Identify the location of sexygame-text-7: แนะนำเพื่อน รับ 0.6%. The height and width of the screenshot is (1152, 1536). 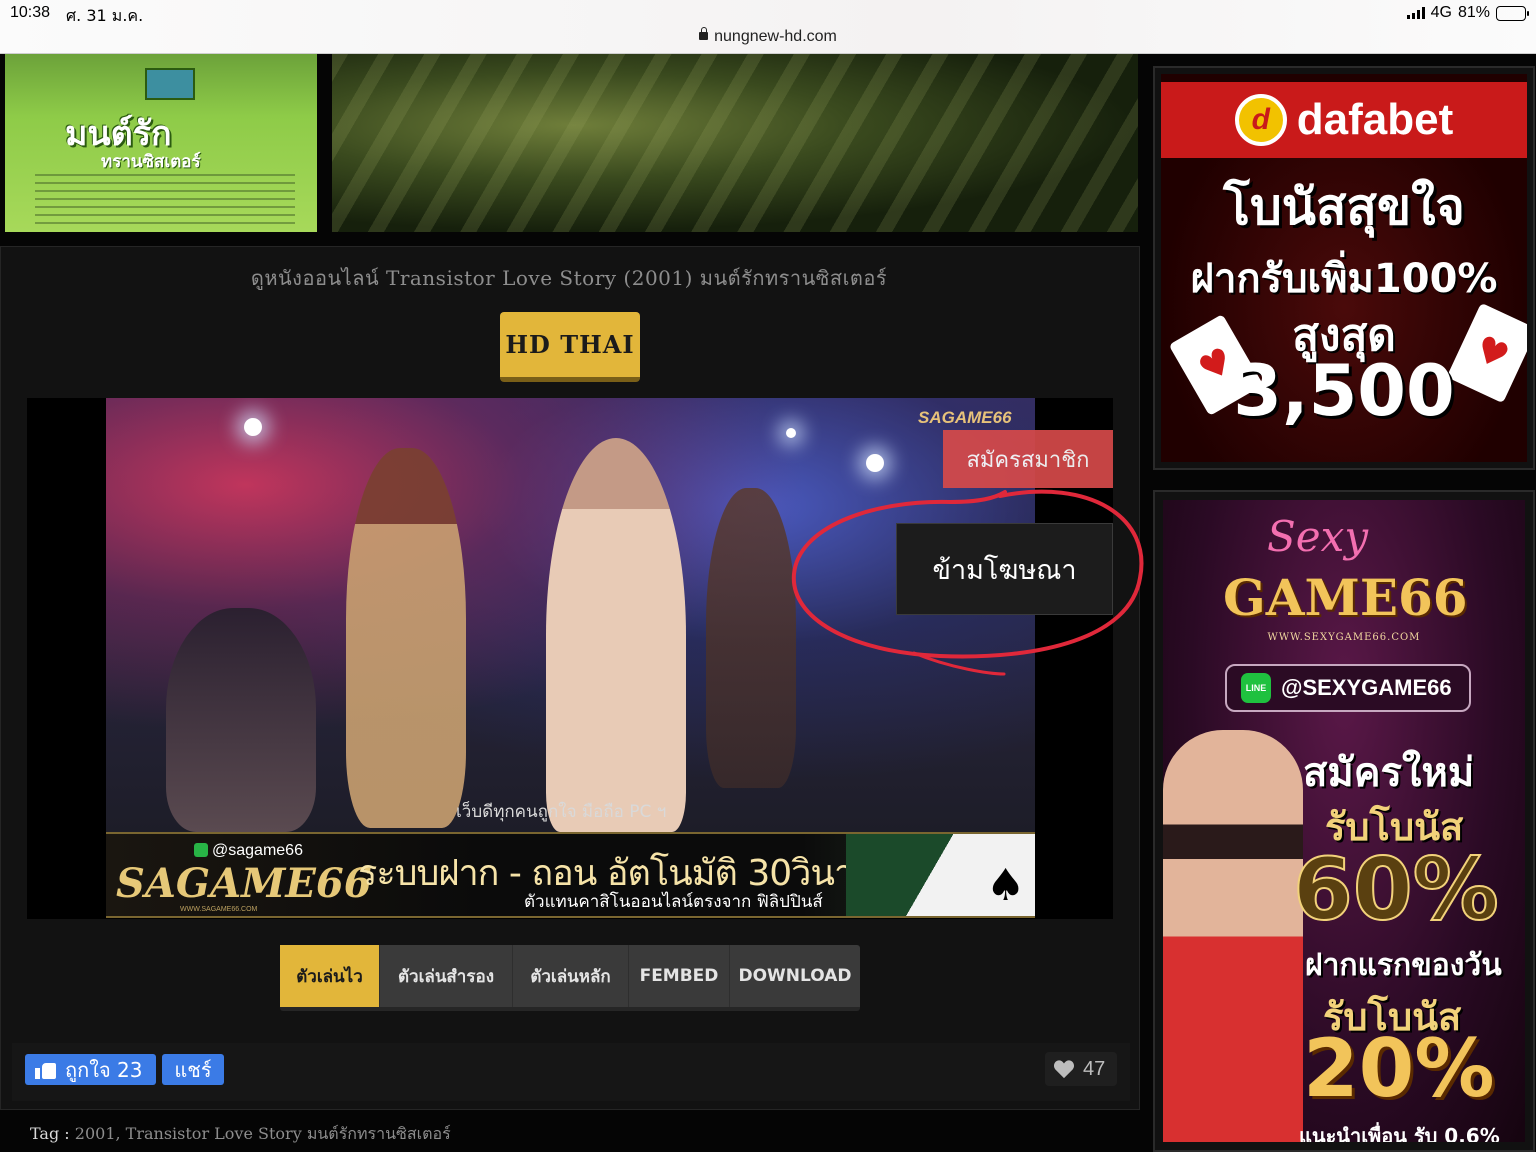
(1399, 1133).